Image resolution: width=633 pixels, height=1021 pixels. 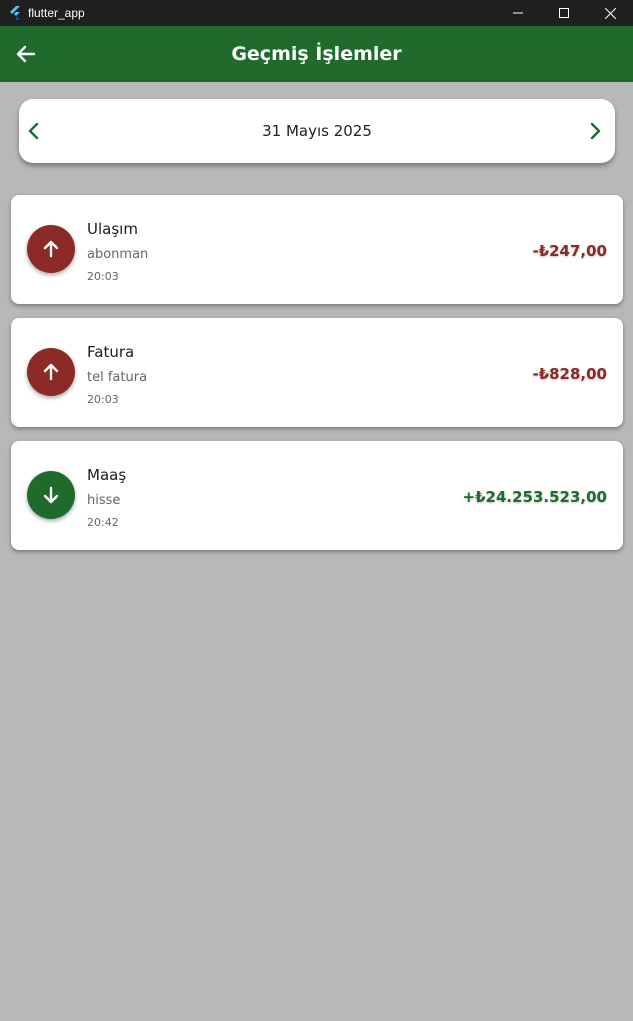 I want to click on app-bar: Geçmiş İşlemler, so click(x=316, y=54).